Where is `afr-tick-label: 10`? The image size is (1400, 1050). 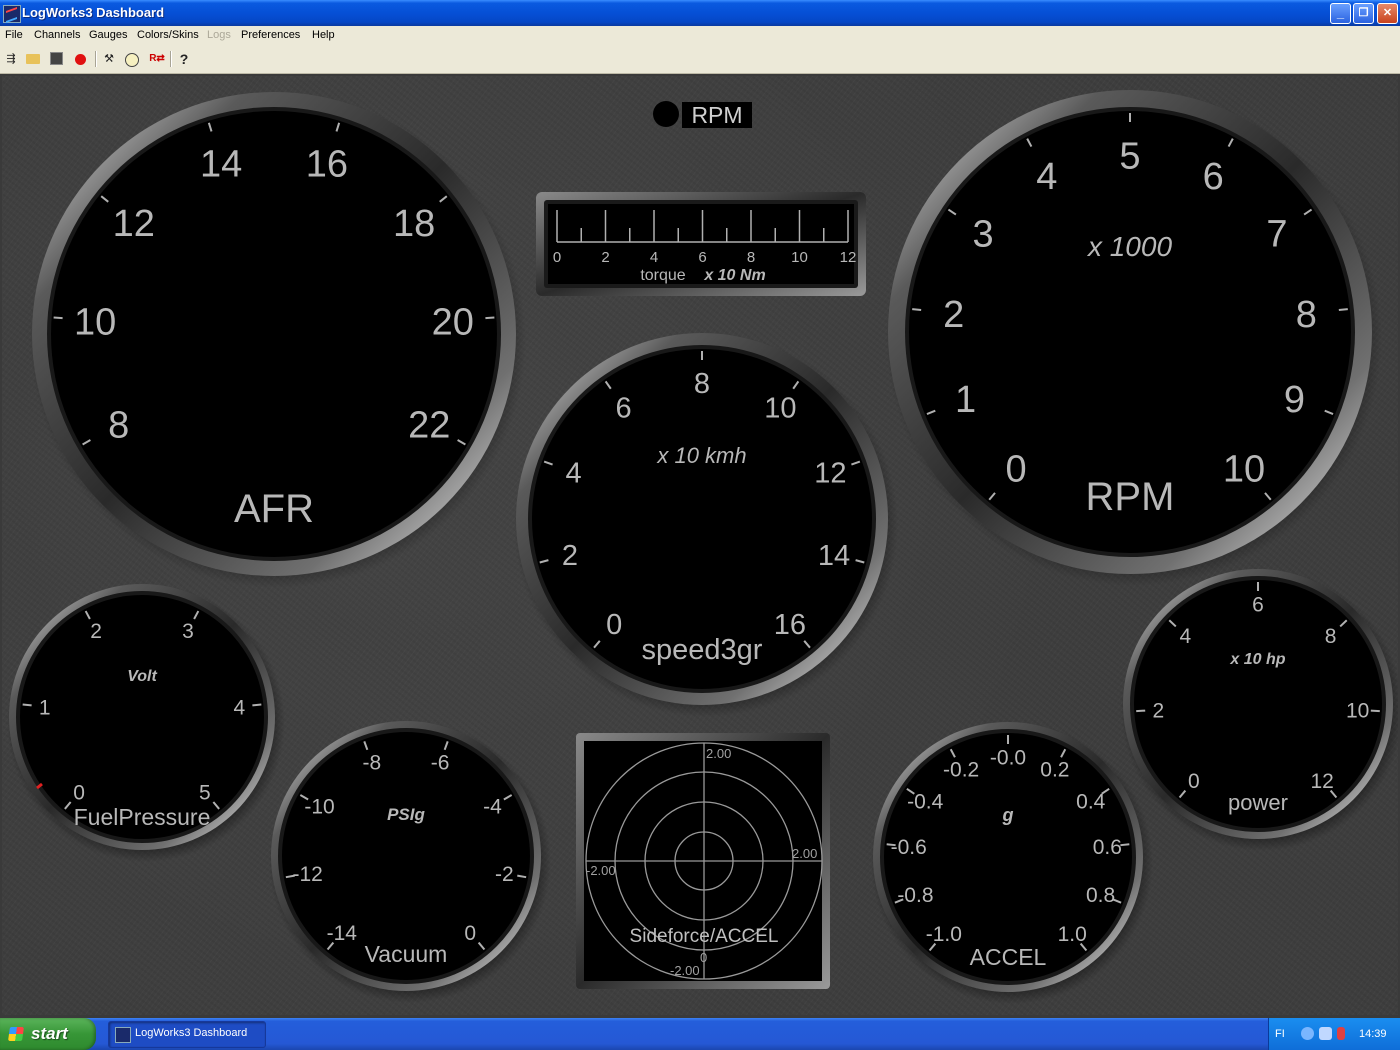
afr-tick-label: 10 is located at coordinates (95, 322).